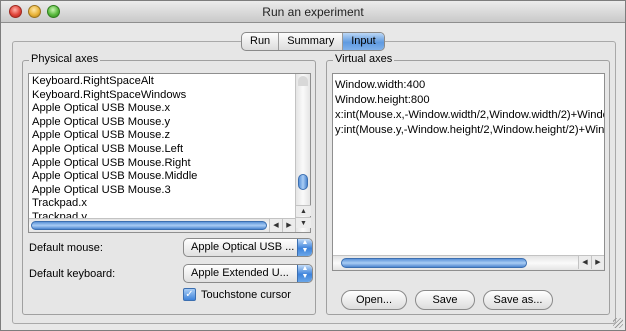 The height and width of the screenshot is (331, 626). Describe the element at coordinates (163, 96) in the screenshot. I see `list-item: Keyboard.RightSpaceWindows` at that location.